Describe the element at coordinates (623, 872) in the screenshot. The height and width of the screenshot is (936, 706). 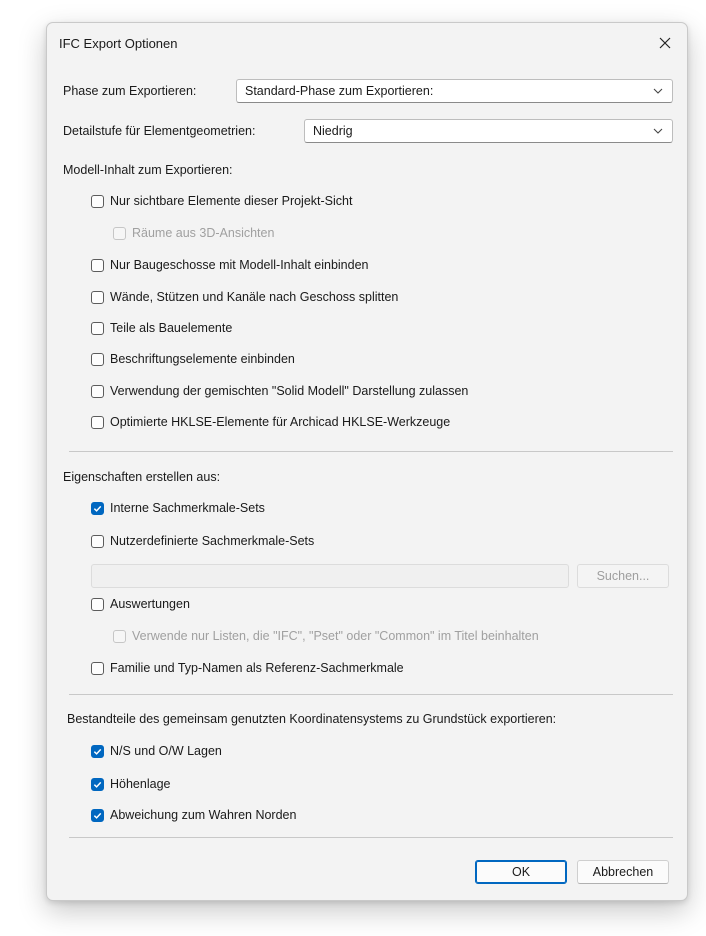
I see `cancel-button: Abbrechen` at that location.